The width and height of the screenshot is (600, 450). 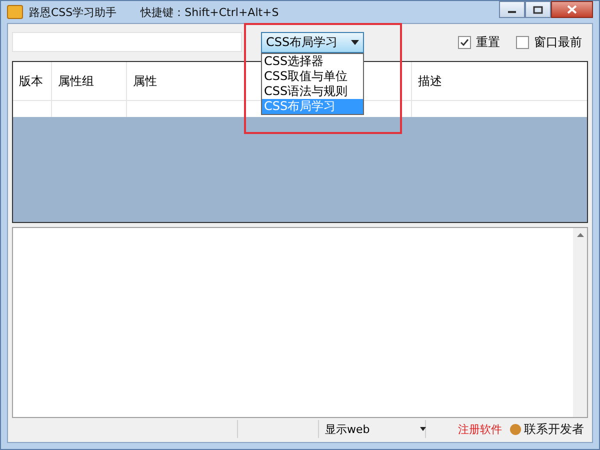 What do you see at coordinates (375, 429) in the screenshot?
I see `display-dropdown: 显示web` at bounding box center [375, 429].